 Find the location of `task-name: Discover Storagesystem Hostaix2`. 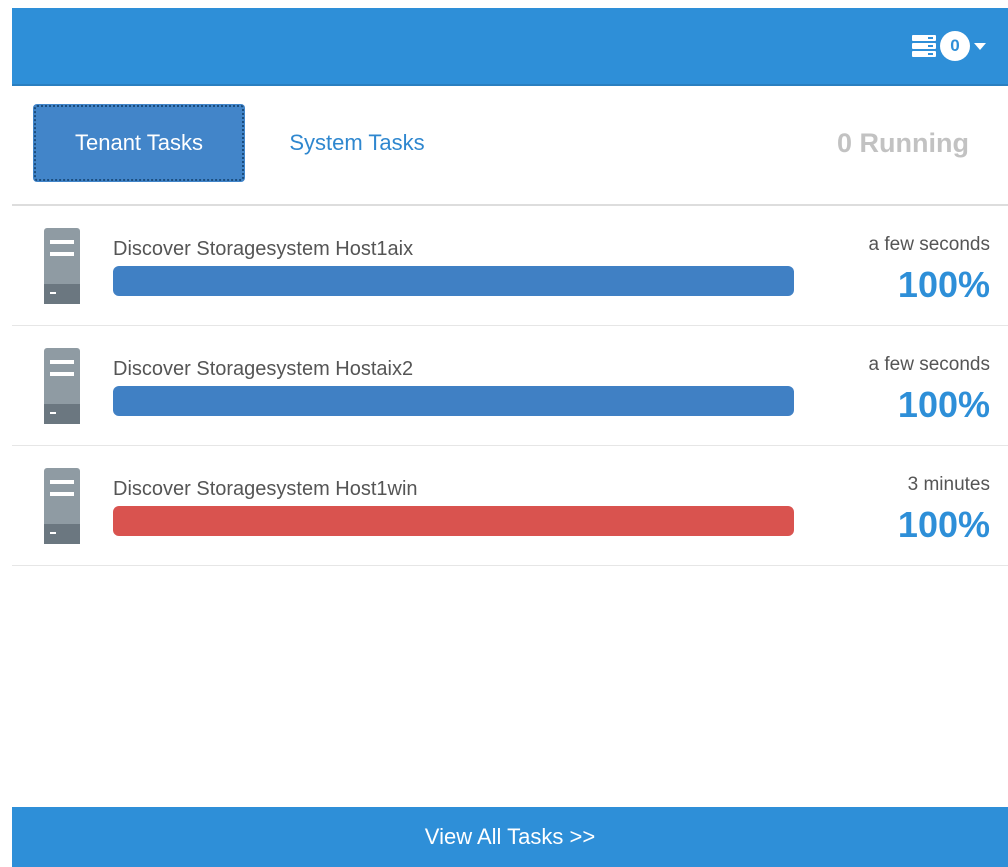

task-name: Discover Storagesystem Hostaix2 is located at coordinates (263, 369).